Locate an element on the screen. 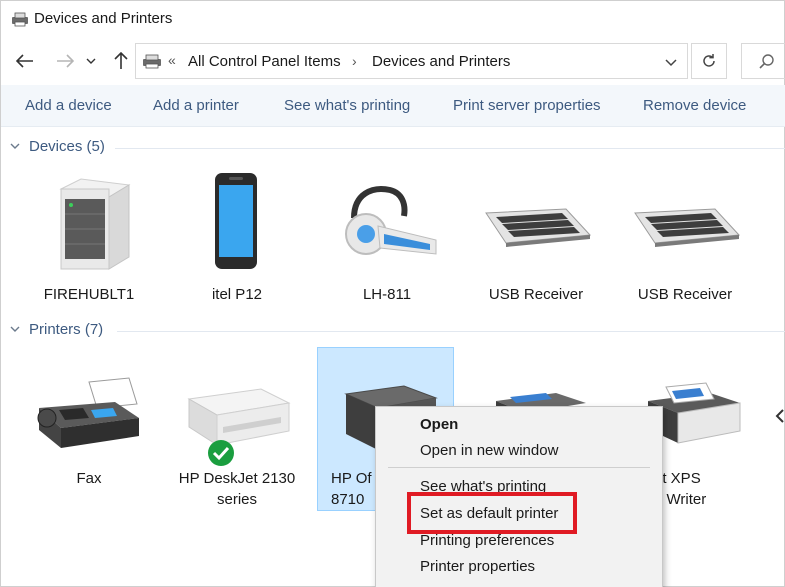 Image resolution: width=785 pixels, height=587 pixels. printer-icon is located at coordinates (237, 414).